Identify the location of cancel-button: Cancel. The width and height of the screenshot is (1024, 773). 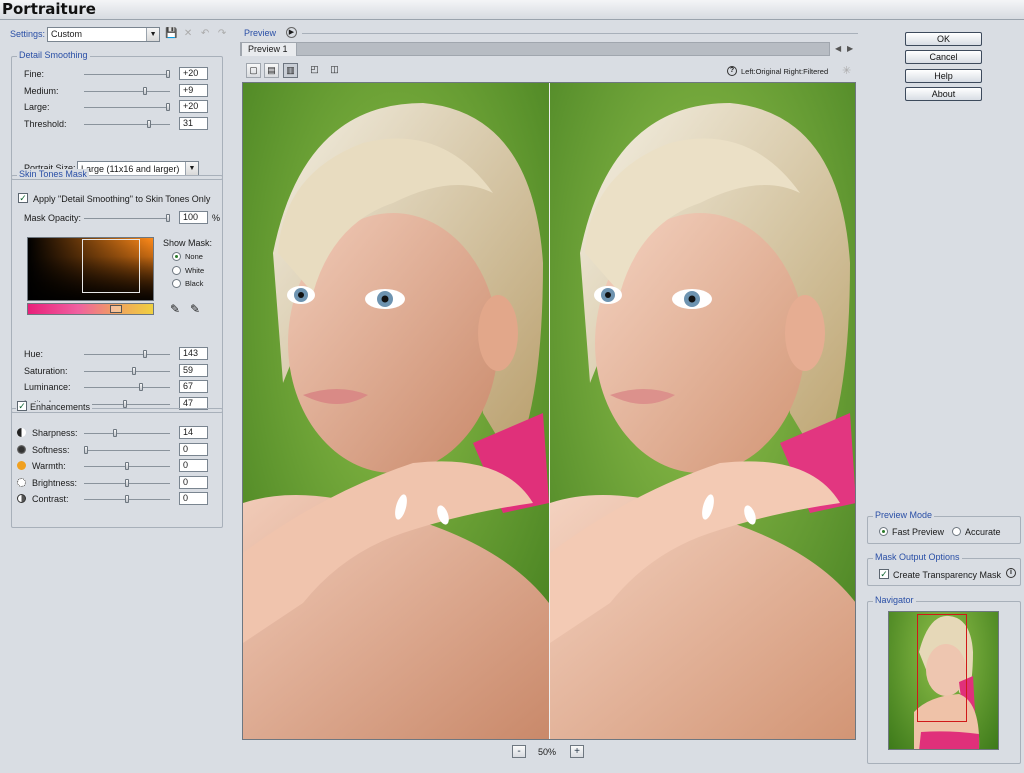
(943, 57).